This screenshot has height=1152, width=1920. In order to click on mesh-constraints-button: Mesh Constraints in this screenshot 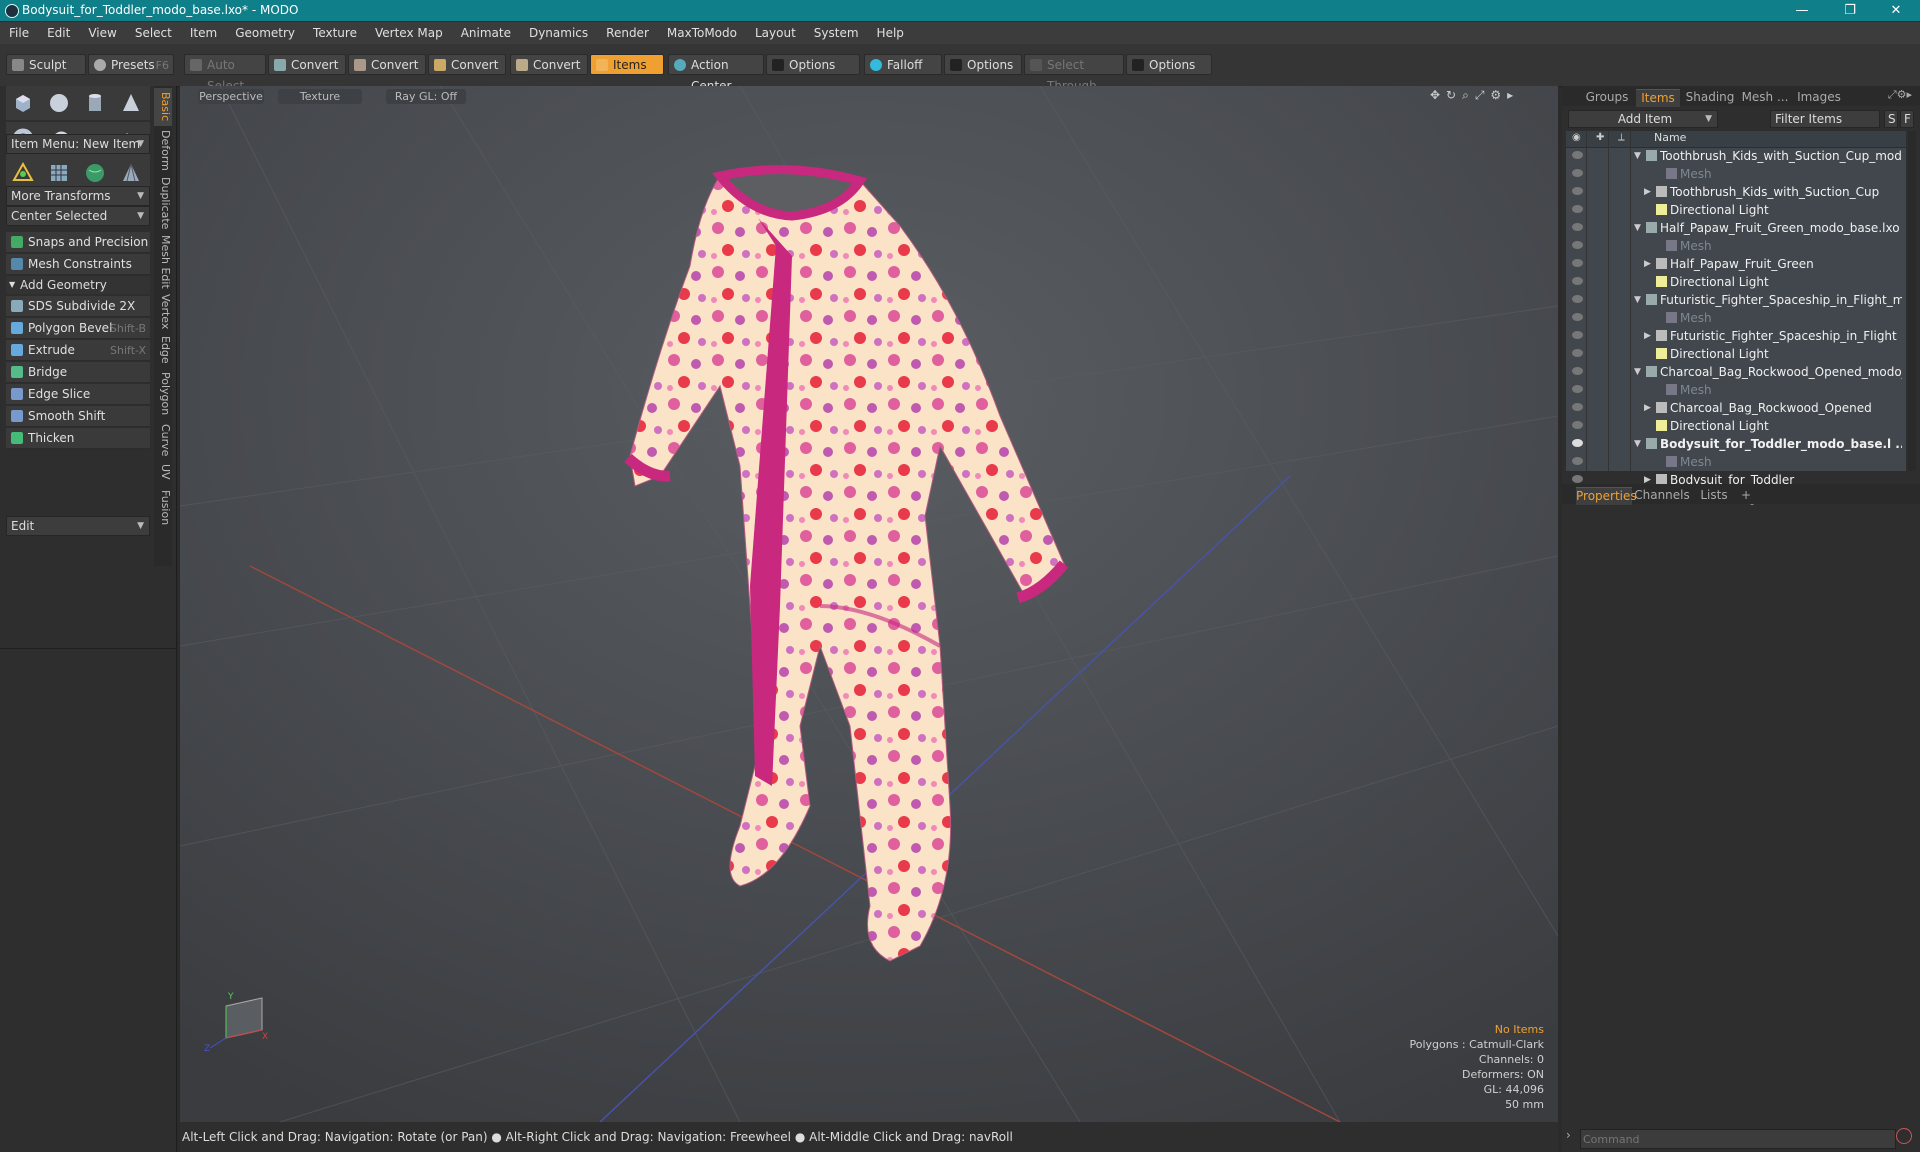, I will do `click(78, 264)`.